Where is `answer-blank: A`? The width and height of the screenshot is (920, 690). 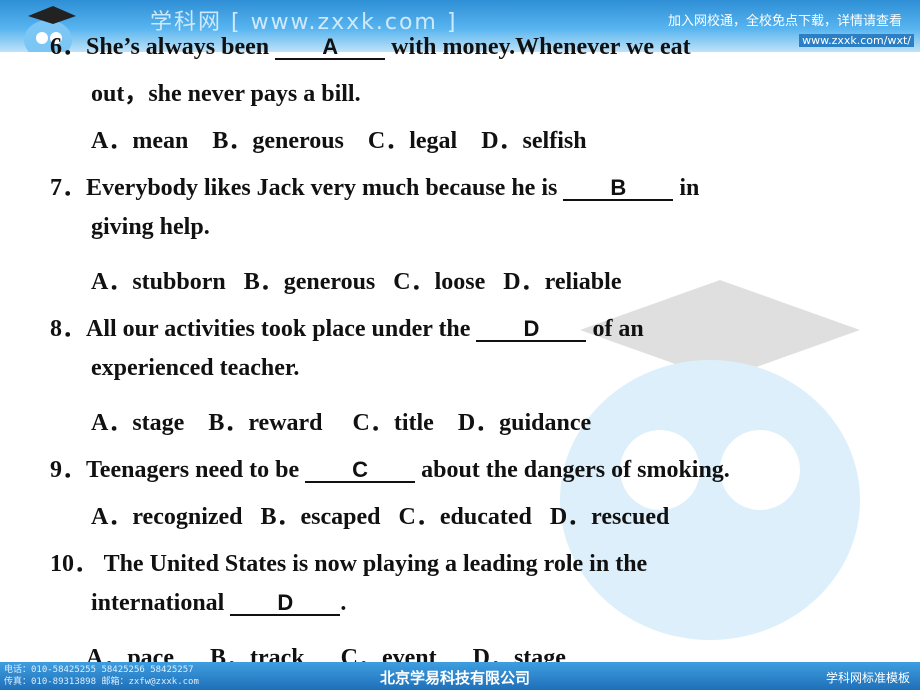 answer-blank: A is located at coordinates (330, 47).